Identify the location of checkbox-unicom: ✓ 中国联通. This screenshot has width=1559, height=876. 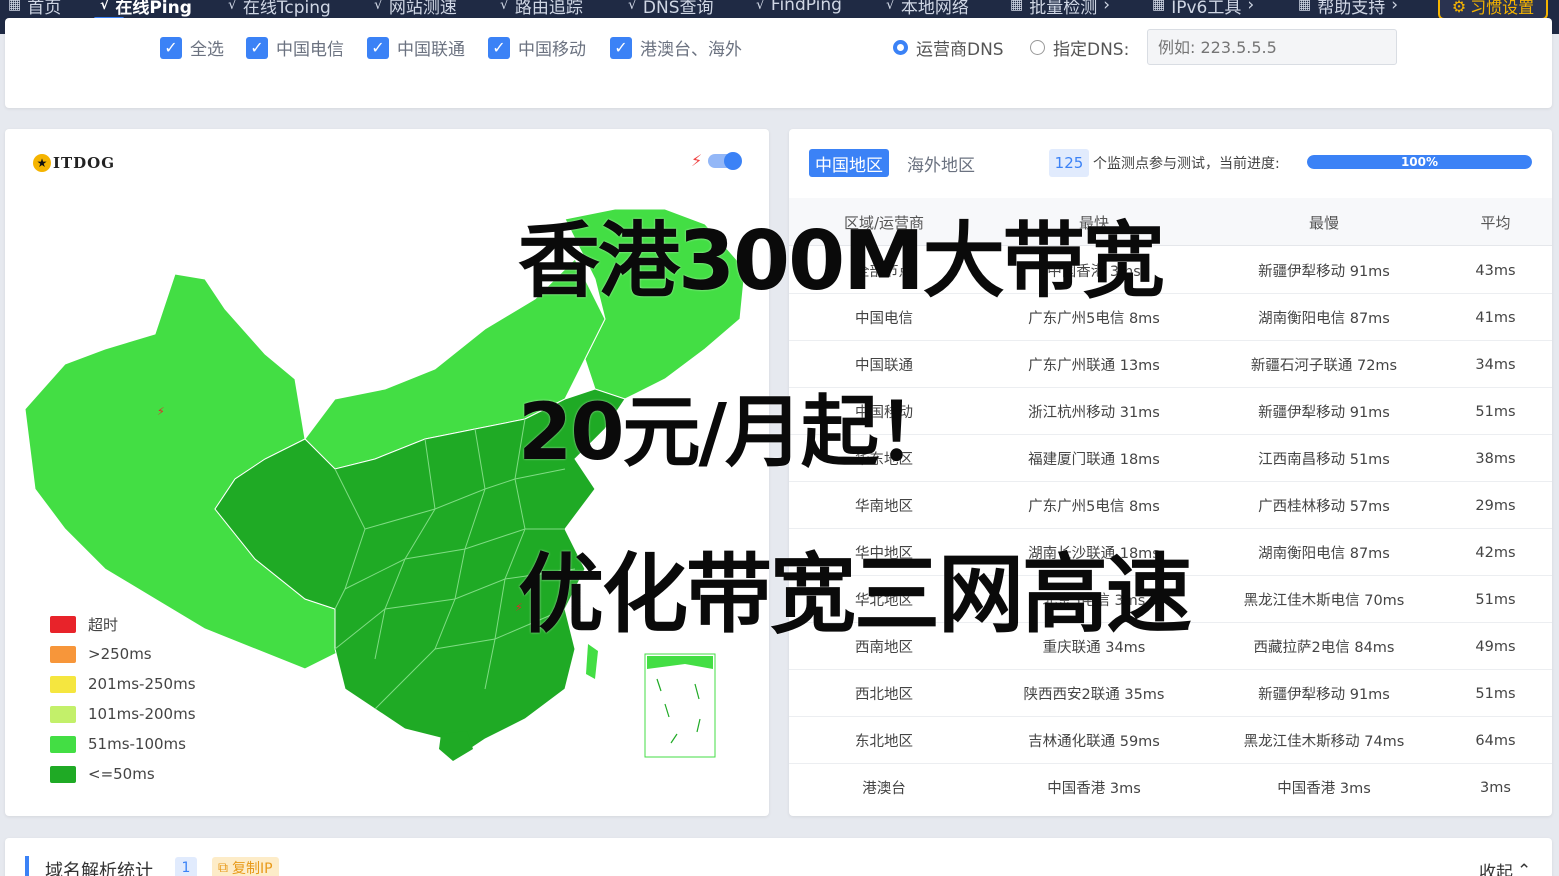
(416, 47).